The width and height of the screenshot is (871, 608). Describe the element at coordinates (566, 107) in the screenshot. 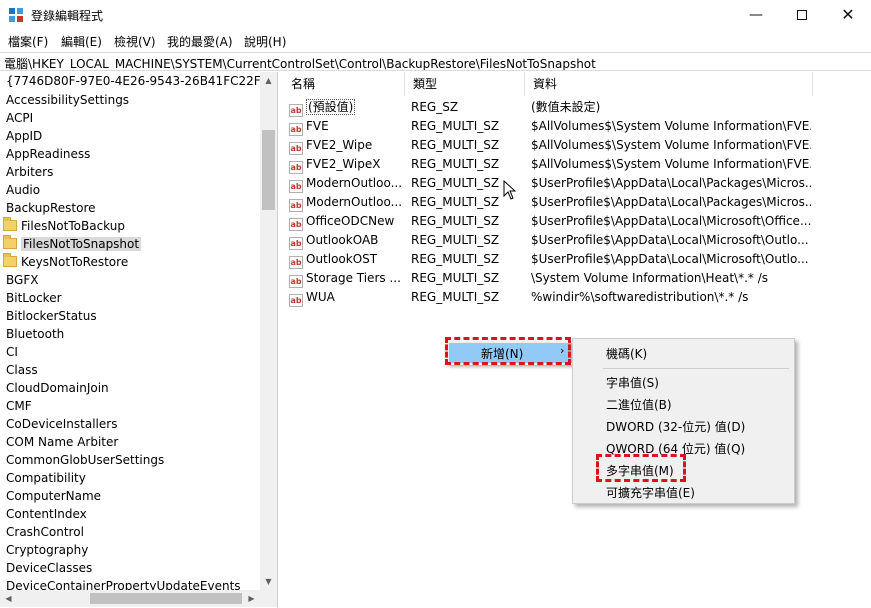

I see `value-data: (數值未設定)` at that location.